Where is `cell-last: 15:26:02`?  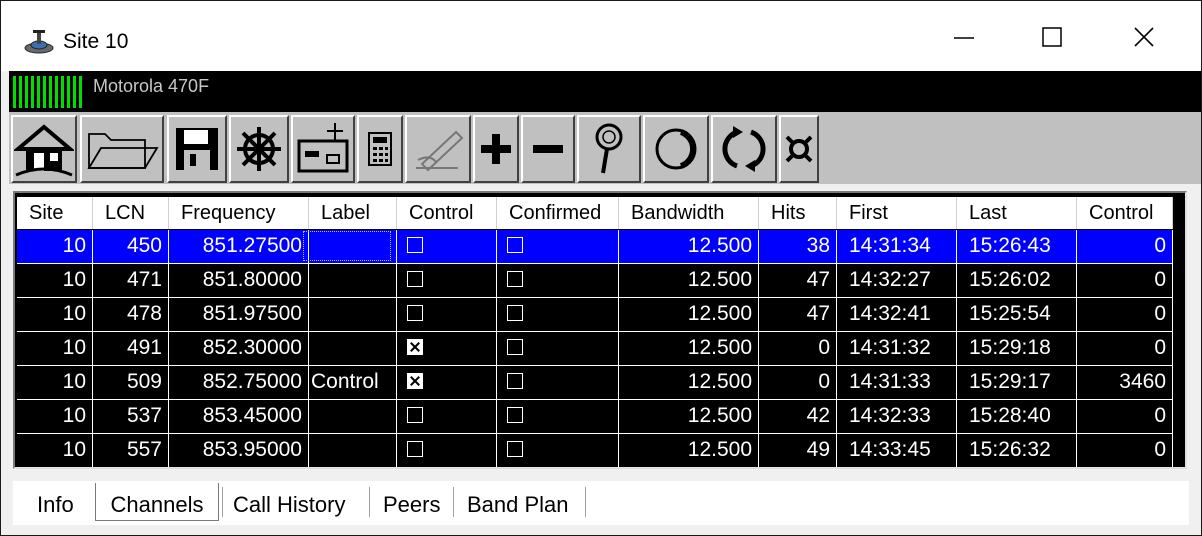
cell-last: 15:26:02 is located at coordinates (1017, 281).